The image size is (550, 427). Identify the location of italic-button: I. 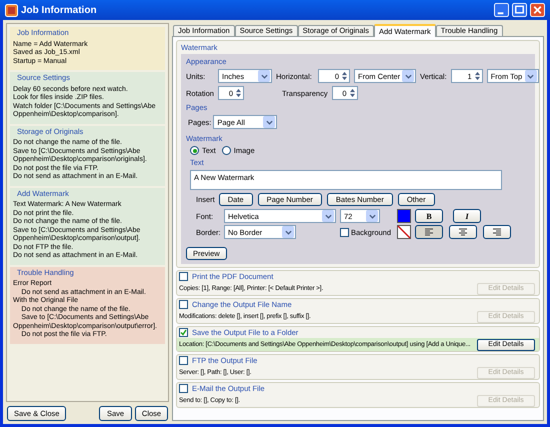
(467, 216).